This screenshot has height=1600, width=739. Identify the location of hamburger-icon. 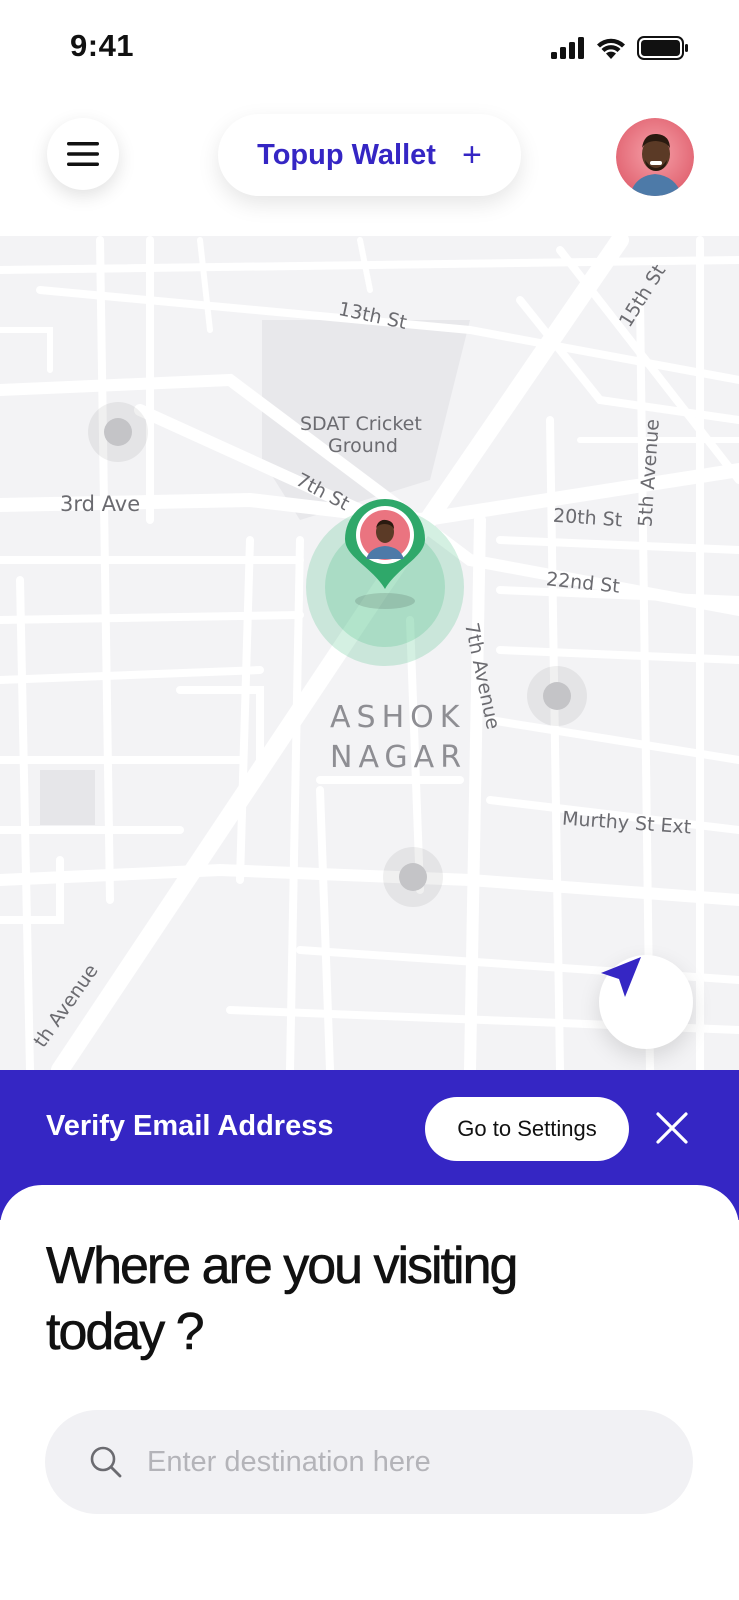
(83, 154).